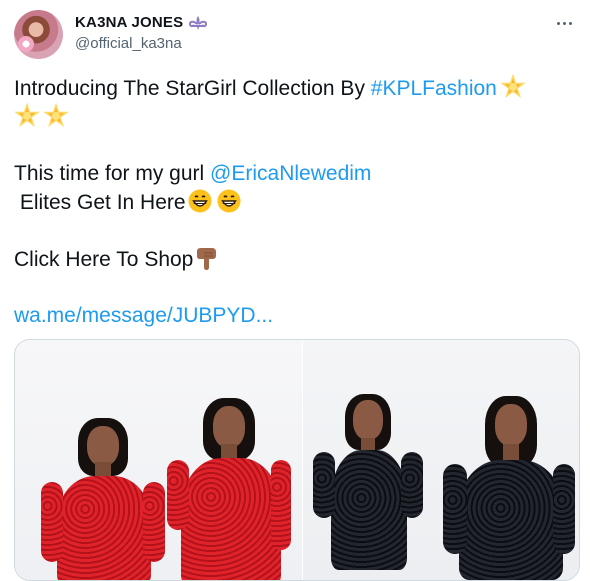 The width and height of the screenshot is (590, 581). I want to click on tweet-line-mention: This time for my gurl @EricaNlewedim, so click(295, 174).